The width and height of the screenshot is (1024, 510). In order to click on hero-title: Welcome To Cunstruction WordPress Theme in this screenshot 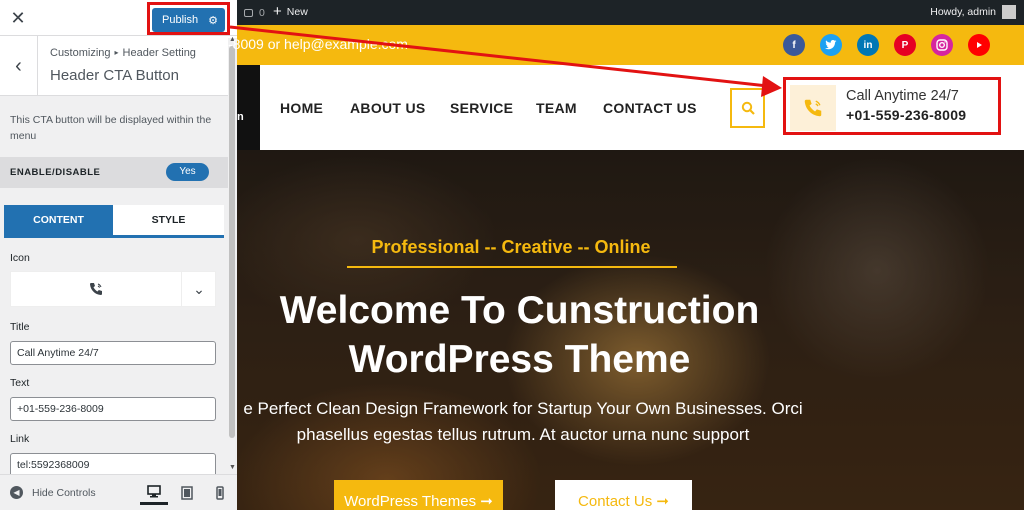, I will do `click(519, 335)`.